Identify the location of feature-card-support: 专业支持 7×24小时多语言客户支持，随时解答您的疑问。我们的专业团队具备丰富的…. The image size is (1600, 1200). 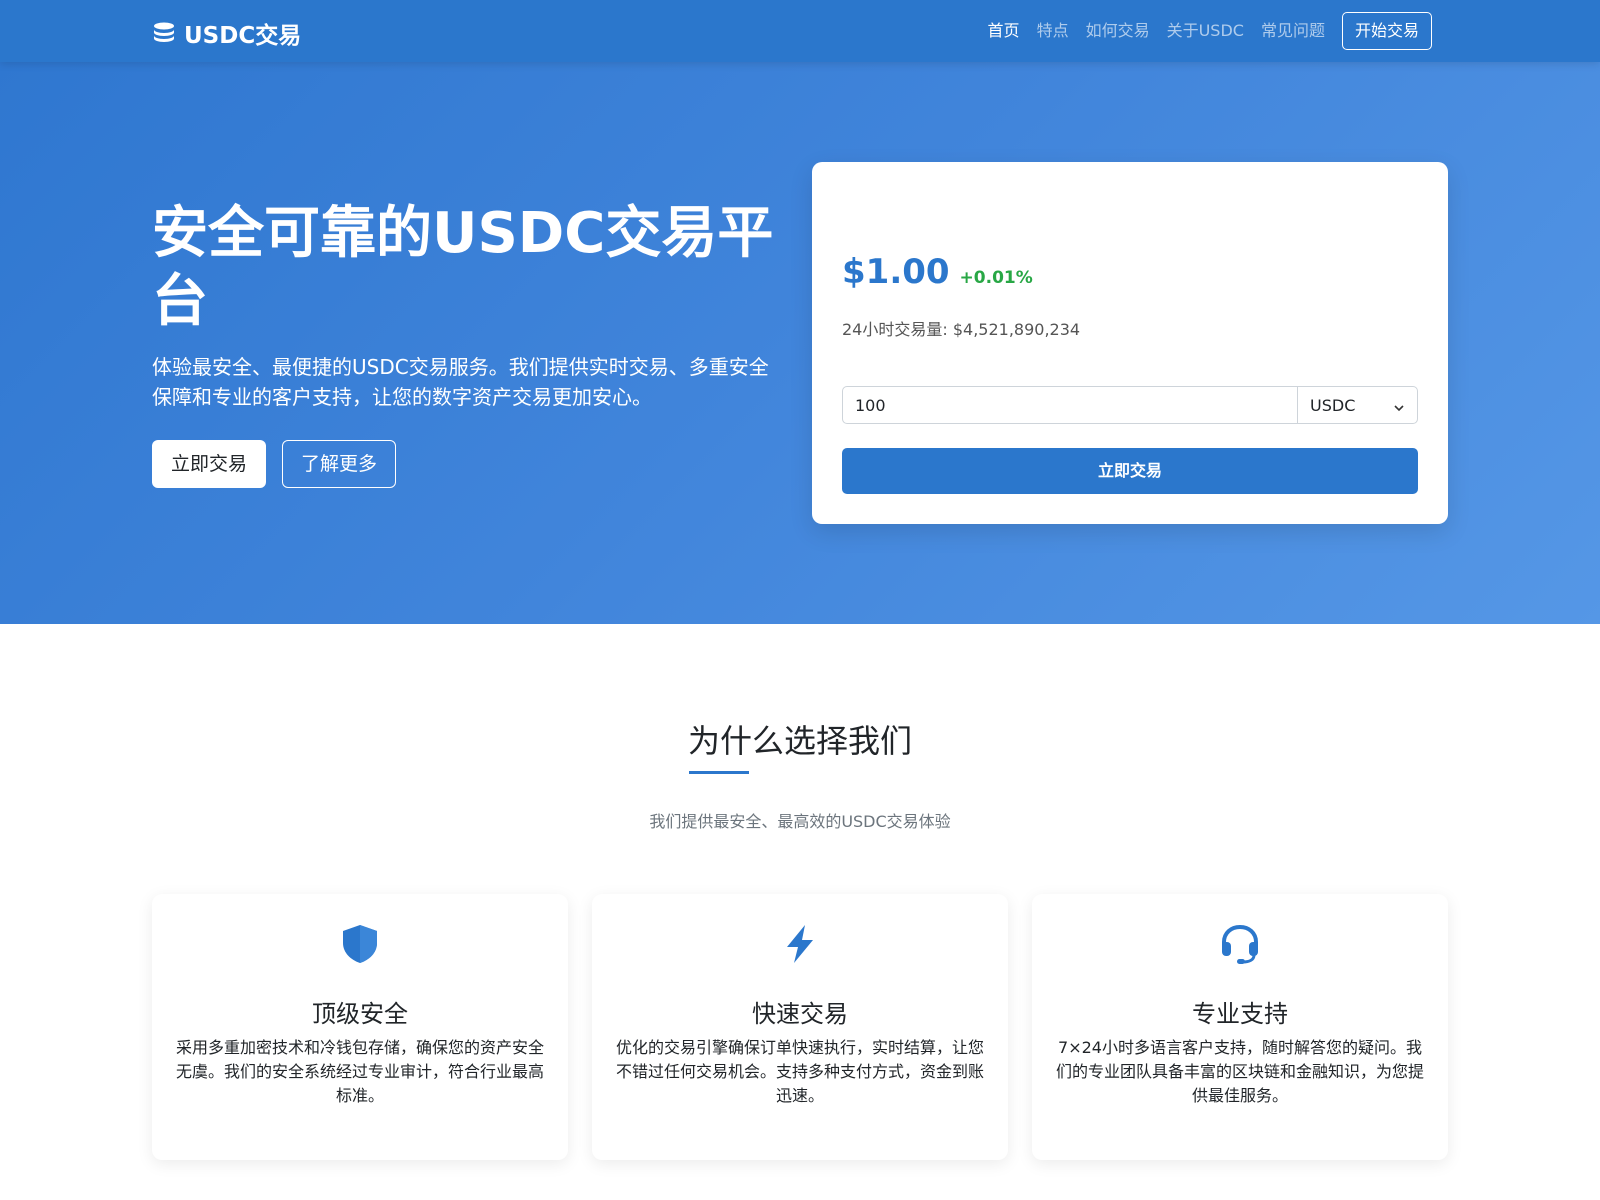
(1240, 1027).